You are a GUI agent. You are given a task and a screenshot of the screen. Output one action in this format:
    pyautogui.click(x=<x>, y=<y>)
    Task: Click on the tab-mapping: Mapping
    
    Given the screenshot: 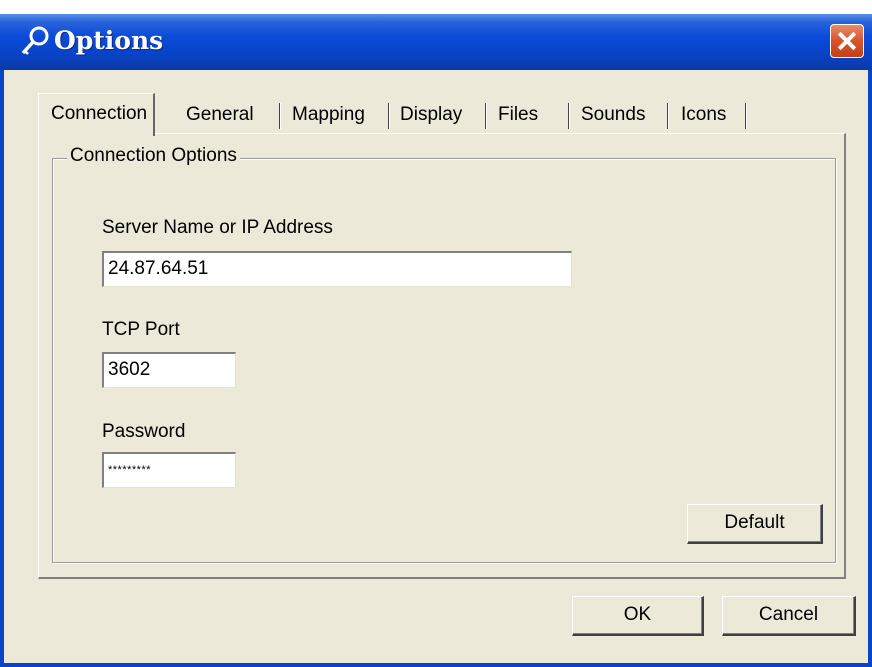 What is the action you would take?
    pyautogui.click(x=328, y=115)
    